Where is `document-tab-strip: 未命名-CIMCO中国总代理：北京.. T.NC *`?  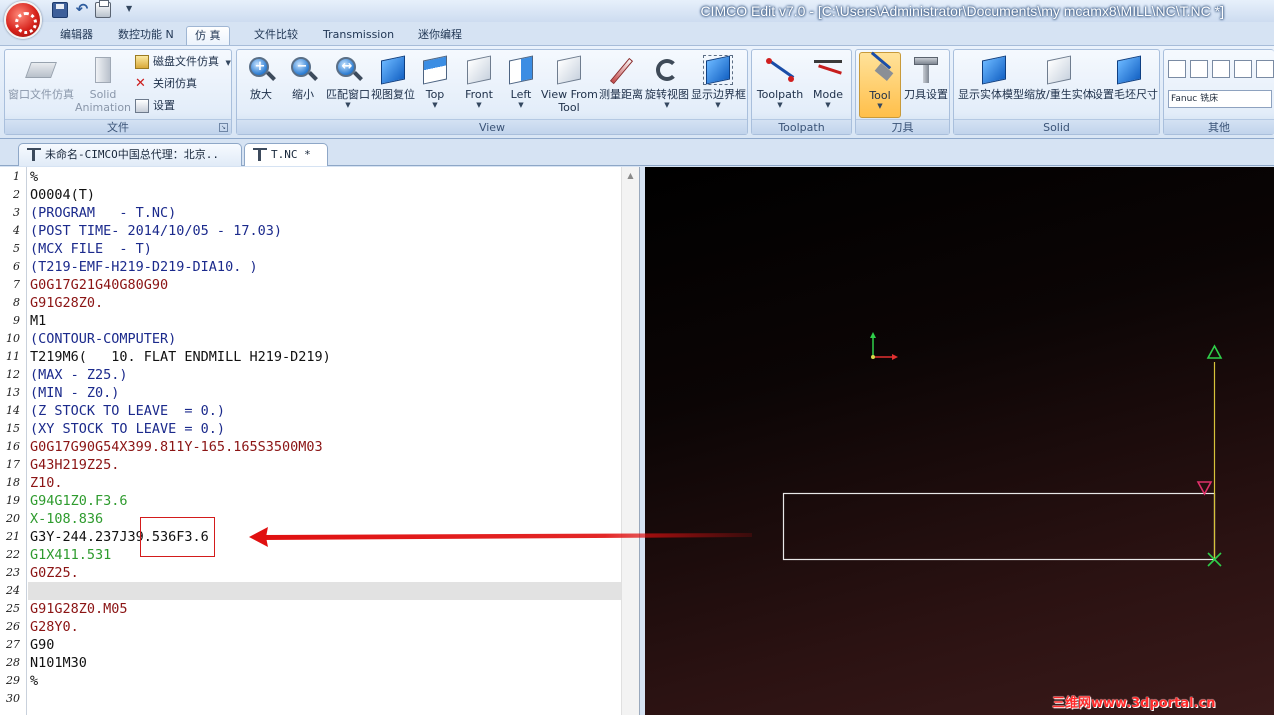
document-tab-strip: 未命名-CIMCO中国总代理：北京.. T.NC * is located at coordinates (637, 152).